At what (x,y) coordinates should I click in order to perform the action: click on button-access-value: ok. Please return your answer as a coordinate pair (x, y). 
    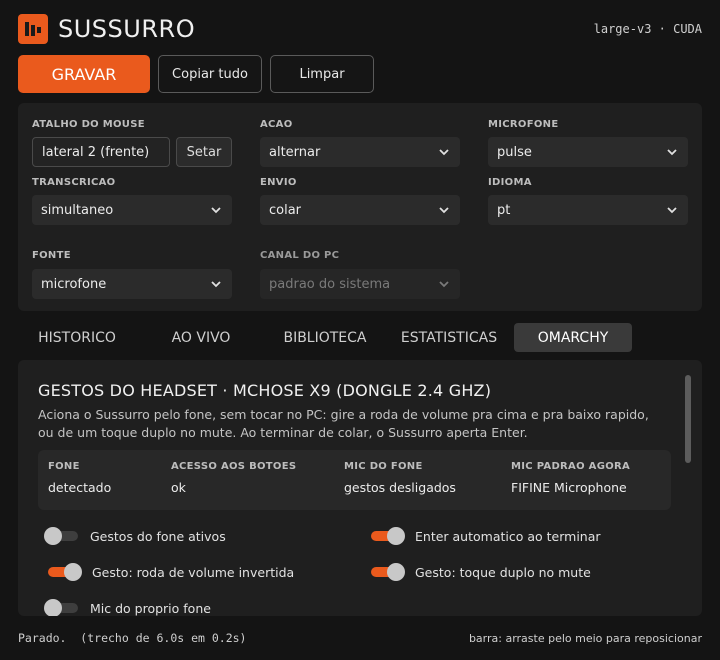
    Looking at the image, I should click on (178, 487).